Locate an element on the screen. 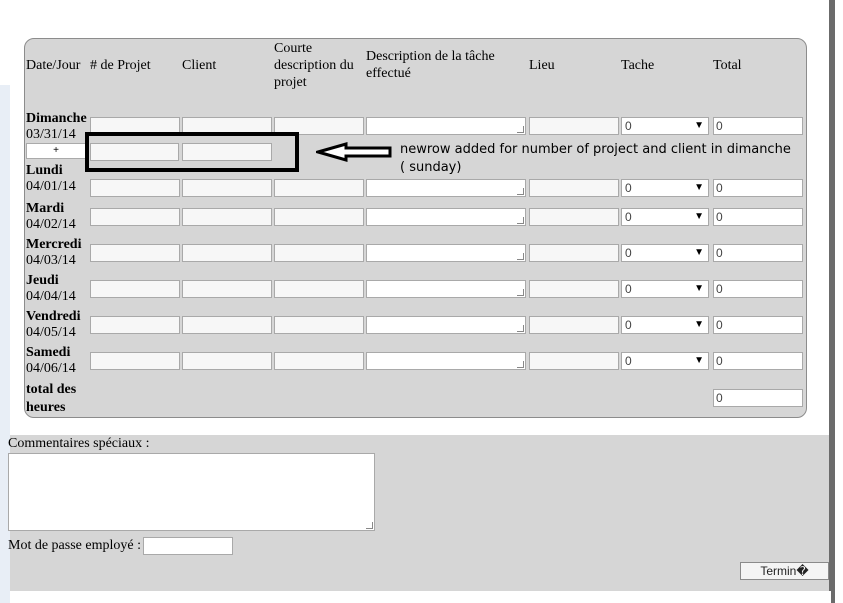 This screenshot has height=603, width=843. day-name: Dimanche is located at coordinates (56, 118).